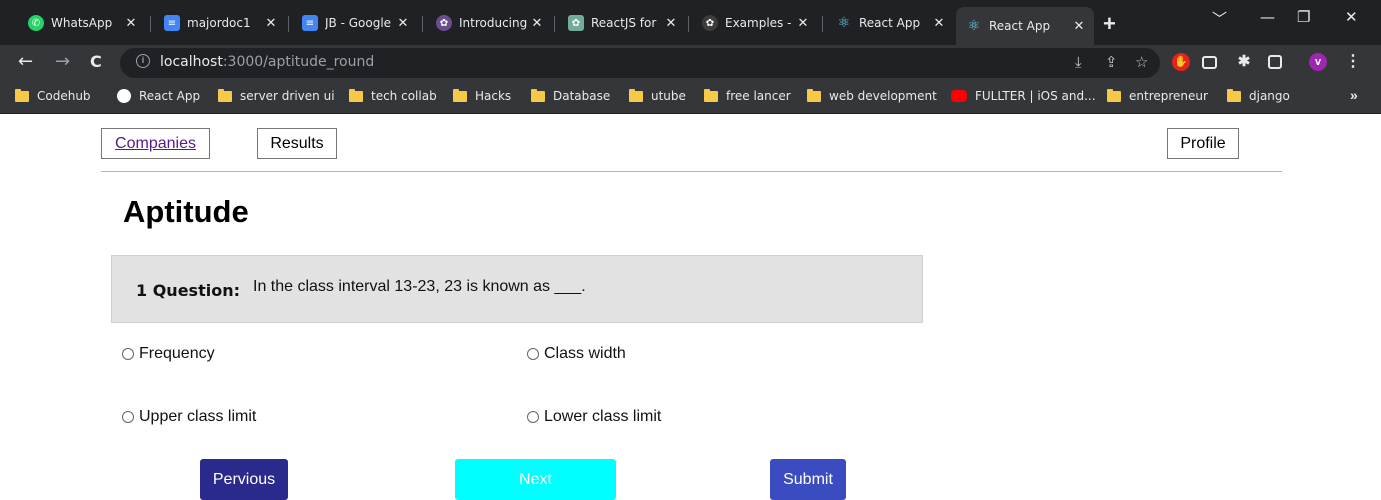  Describe the element at coordinates (393, 95) in the screenshot. I see `bookmark-tech-collab: tech collab` at that location.